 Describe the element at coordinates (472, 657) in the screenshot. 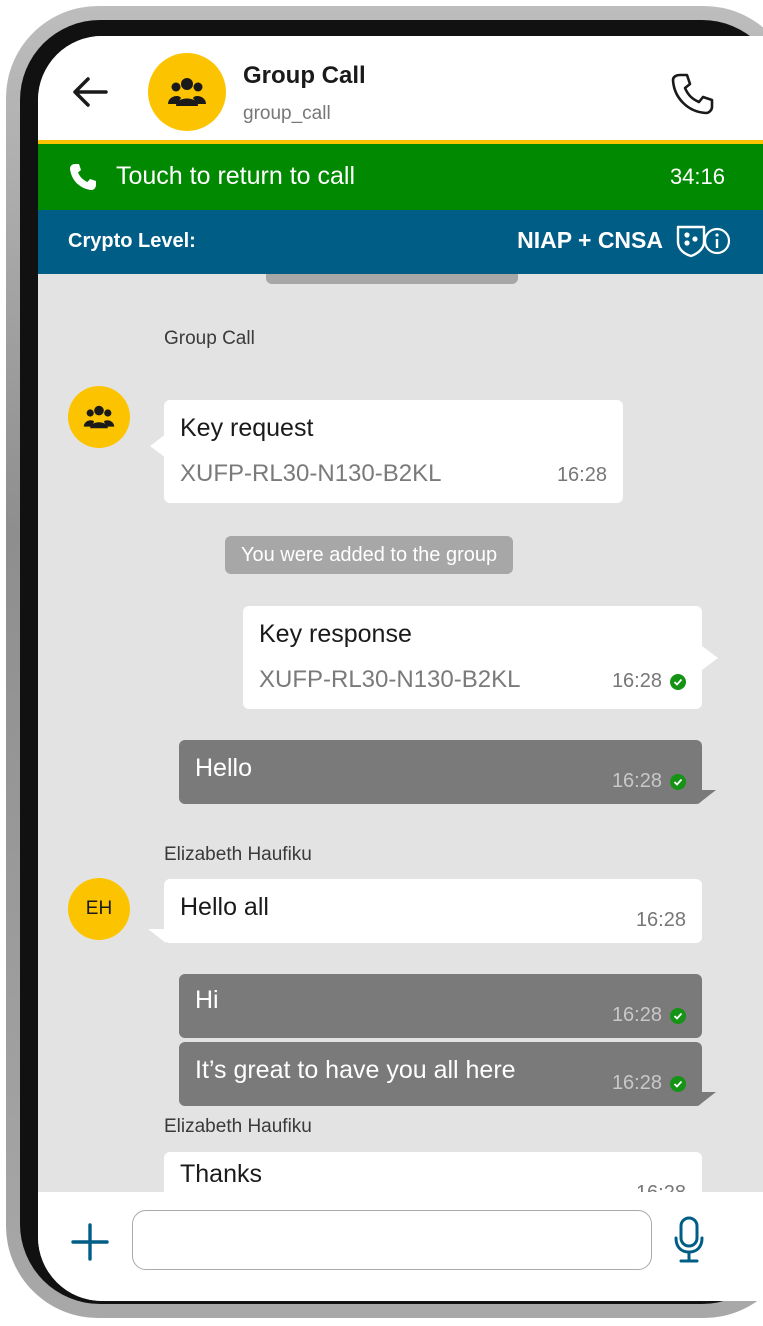

I see `key-response-bubble: Key response XUFP-RL30-N130-B2KL 16:28` at that location.